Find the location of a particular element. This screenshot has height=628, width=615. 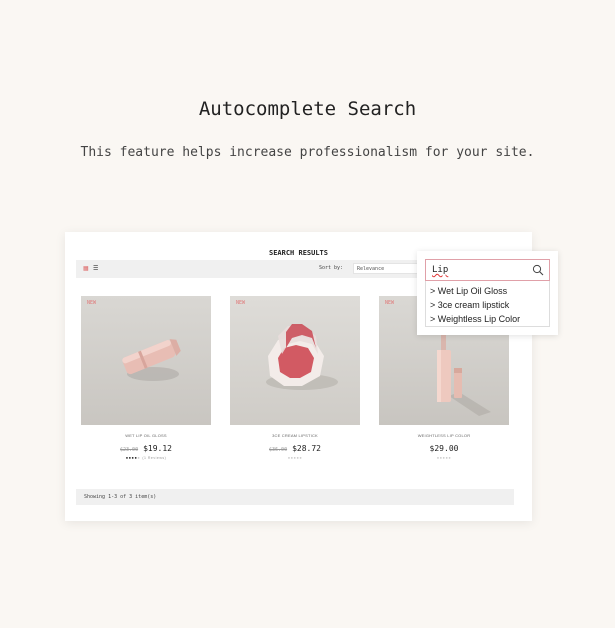

current-price: $19.12 is located at coordinates (157, 448).